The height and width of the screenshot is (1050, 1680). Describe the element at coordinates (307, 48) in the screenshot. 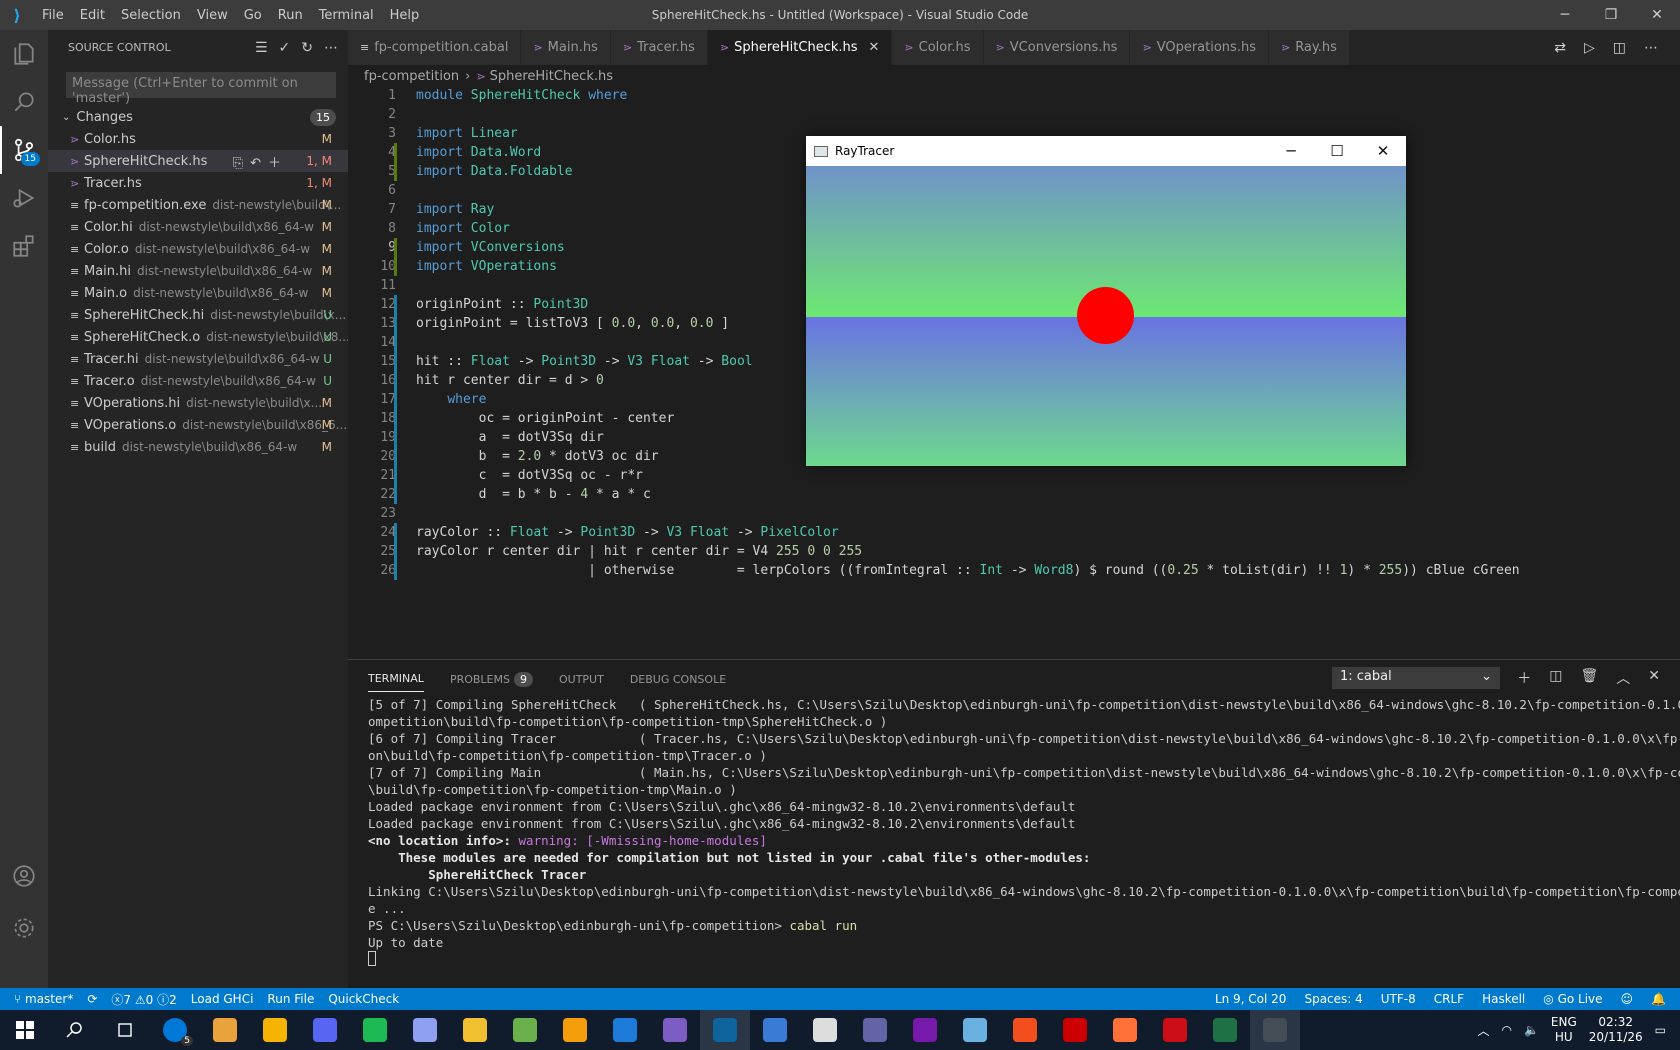

I see `refresh-icon: ↻` at that location.